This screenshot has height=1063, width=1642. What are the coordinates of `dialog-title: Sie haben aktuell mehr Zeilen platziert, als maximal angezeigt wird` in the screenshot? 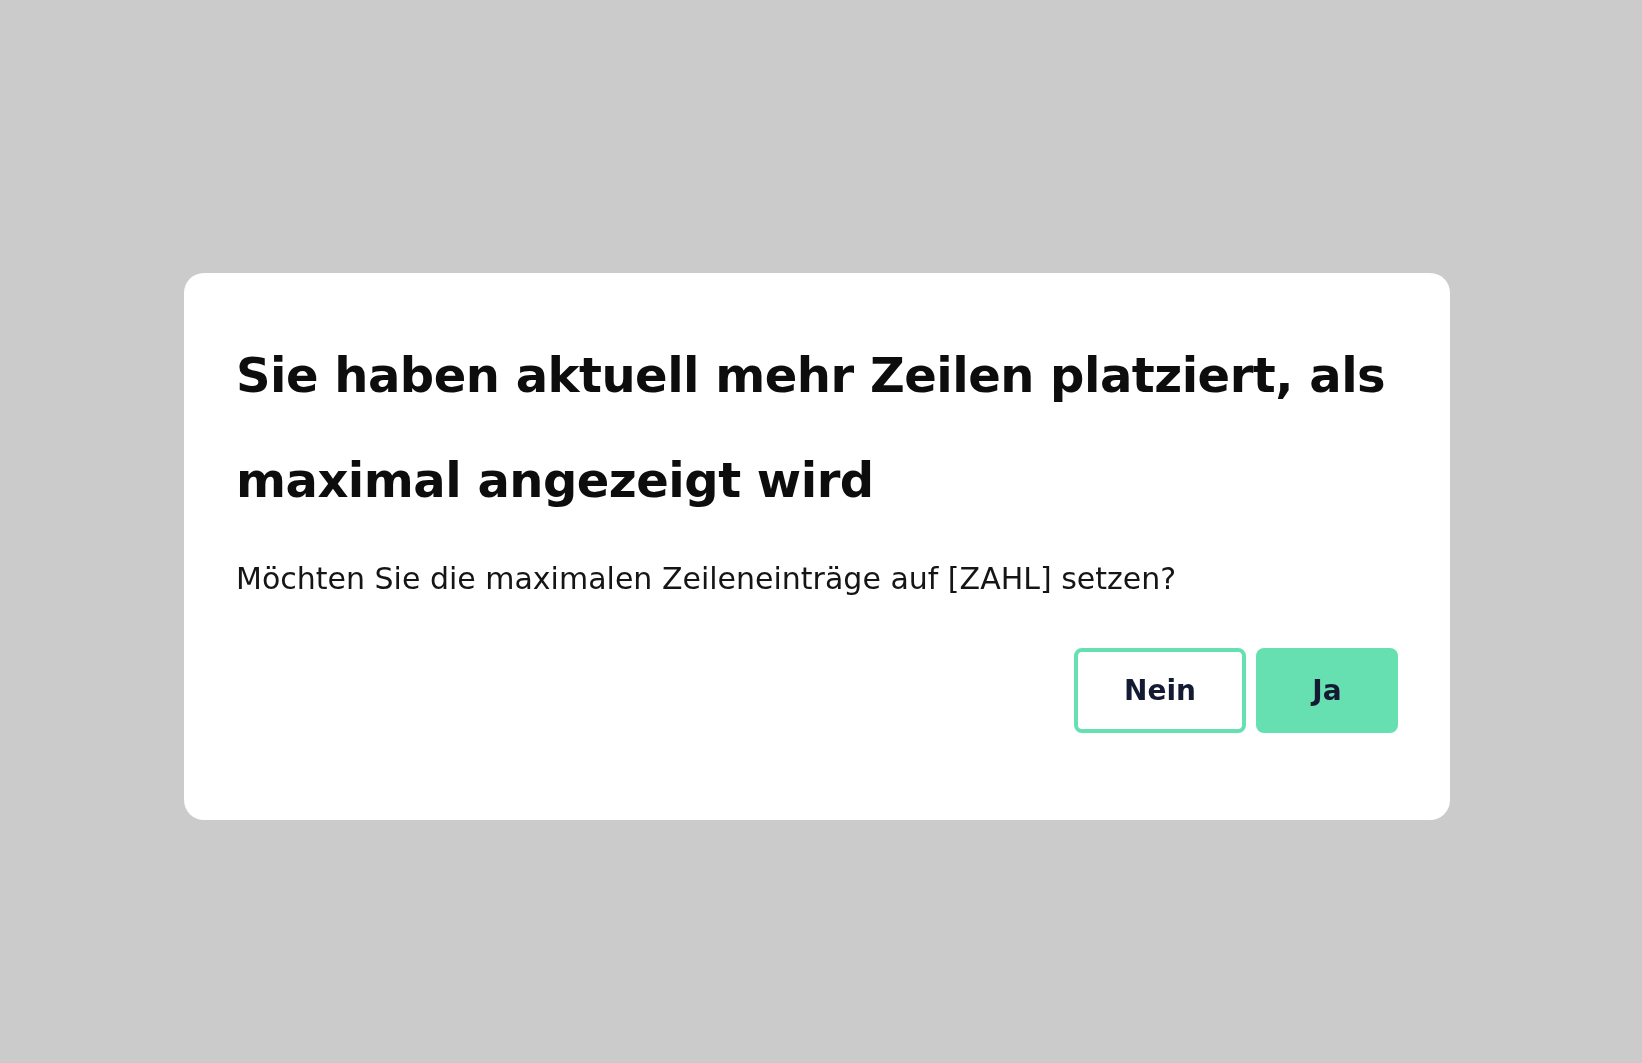 It's located at (811, 428).